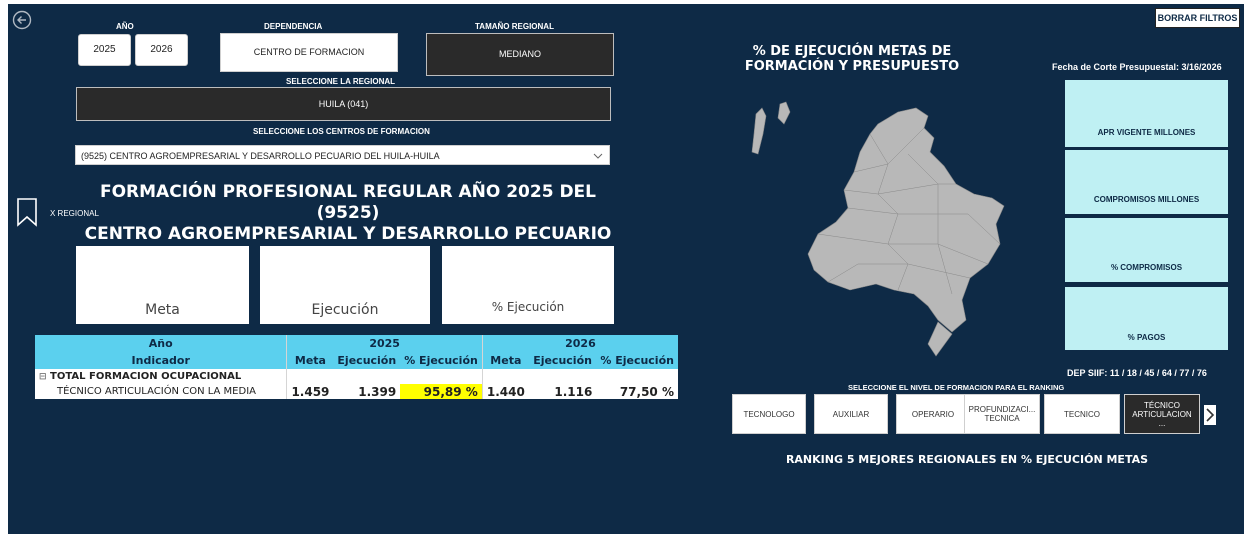 This screenshot has width=1246, height=535. I want to click on cell-pct-2026: 77,50 %, so click(637, 391).